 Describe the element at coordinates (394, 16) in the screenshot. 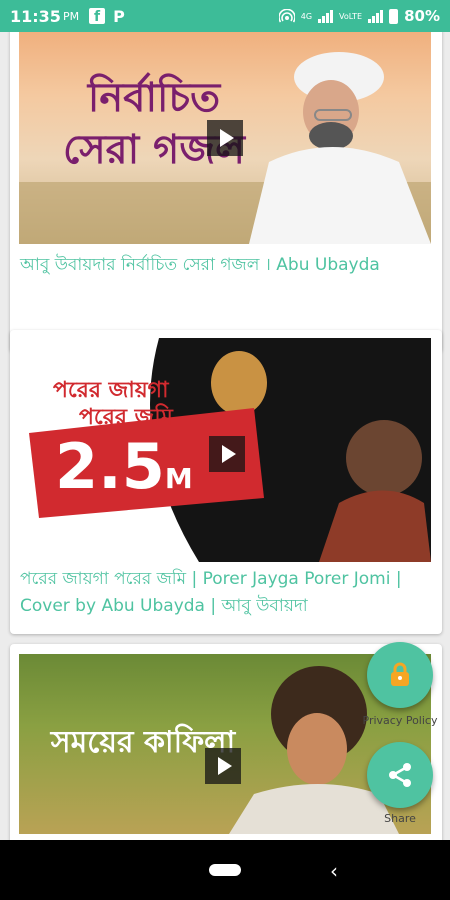

I see `battery-icon` at that location.